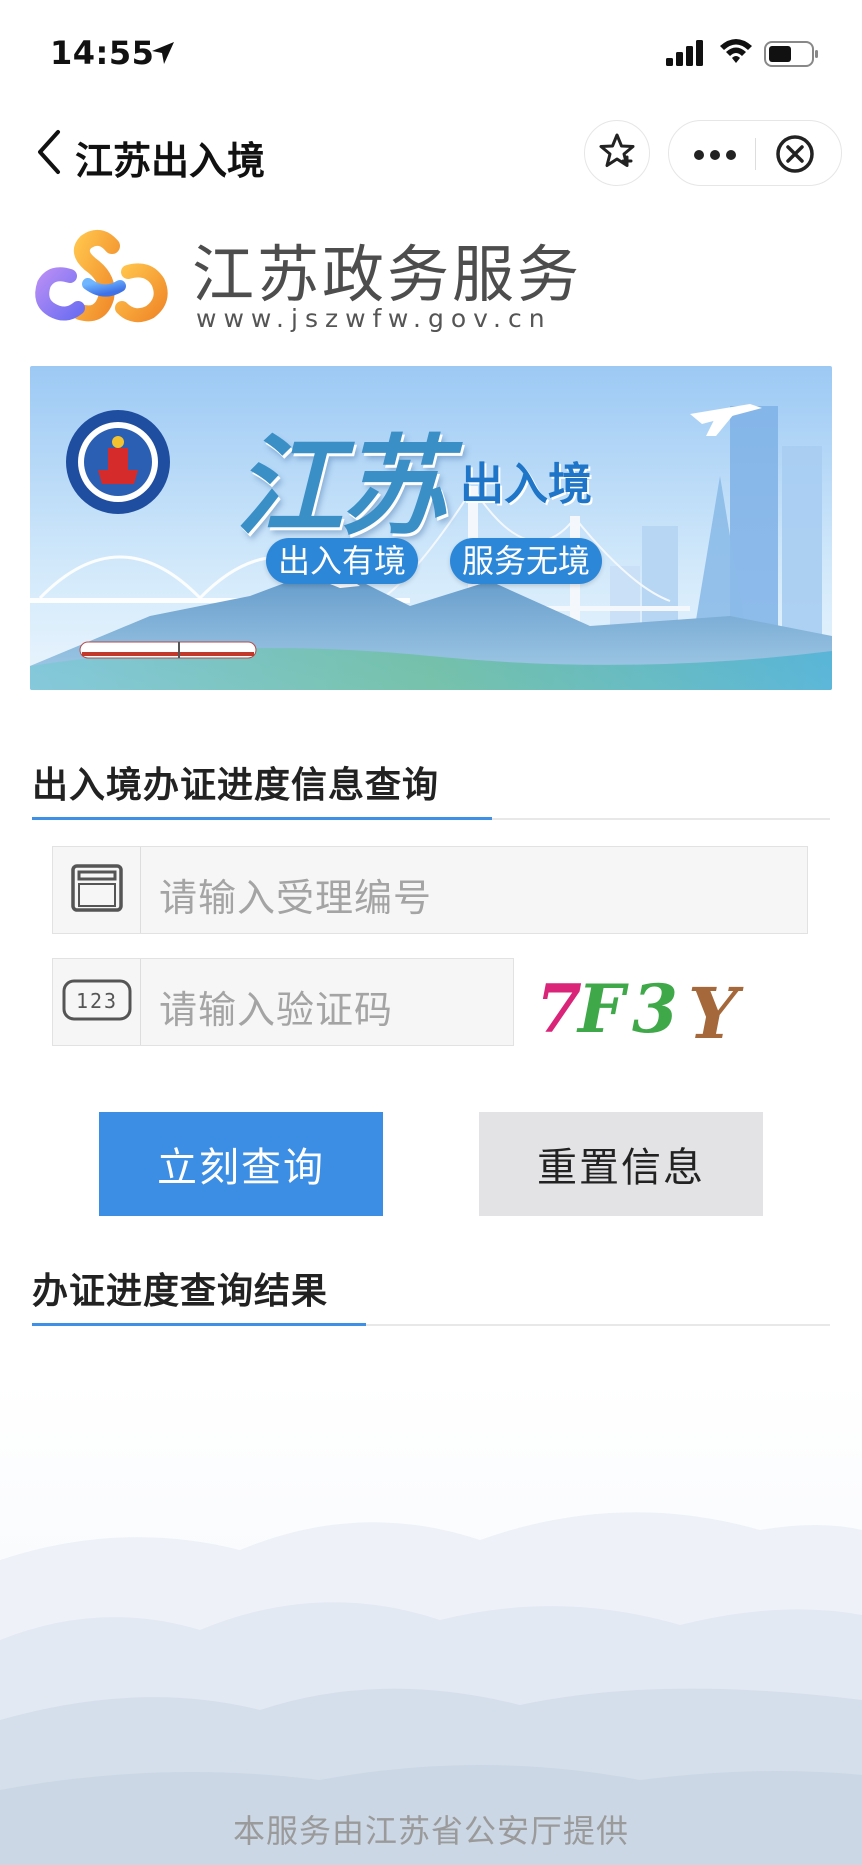 Image resolution: width=862 pixels, height=1865 pixels. I want to click on capsule-menu, so click(755, 153).